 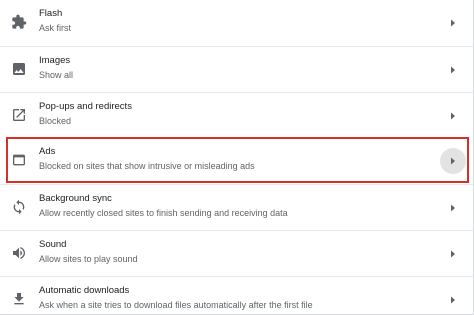 What do you see at coordinates (84, 290) in the screenshot?
I see `setting-title: Automatic downloads` at bounding box center [84, 290].